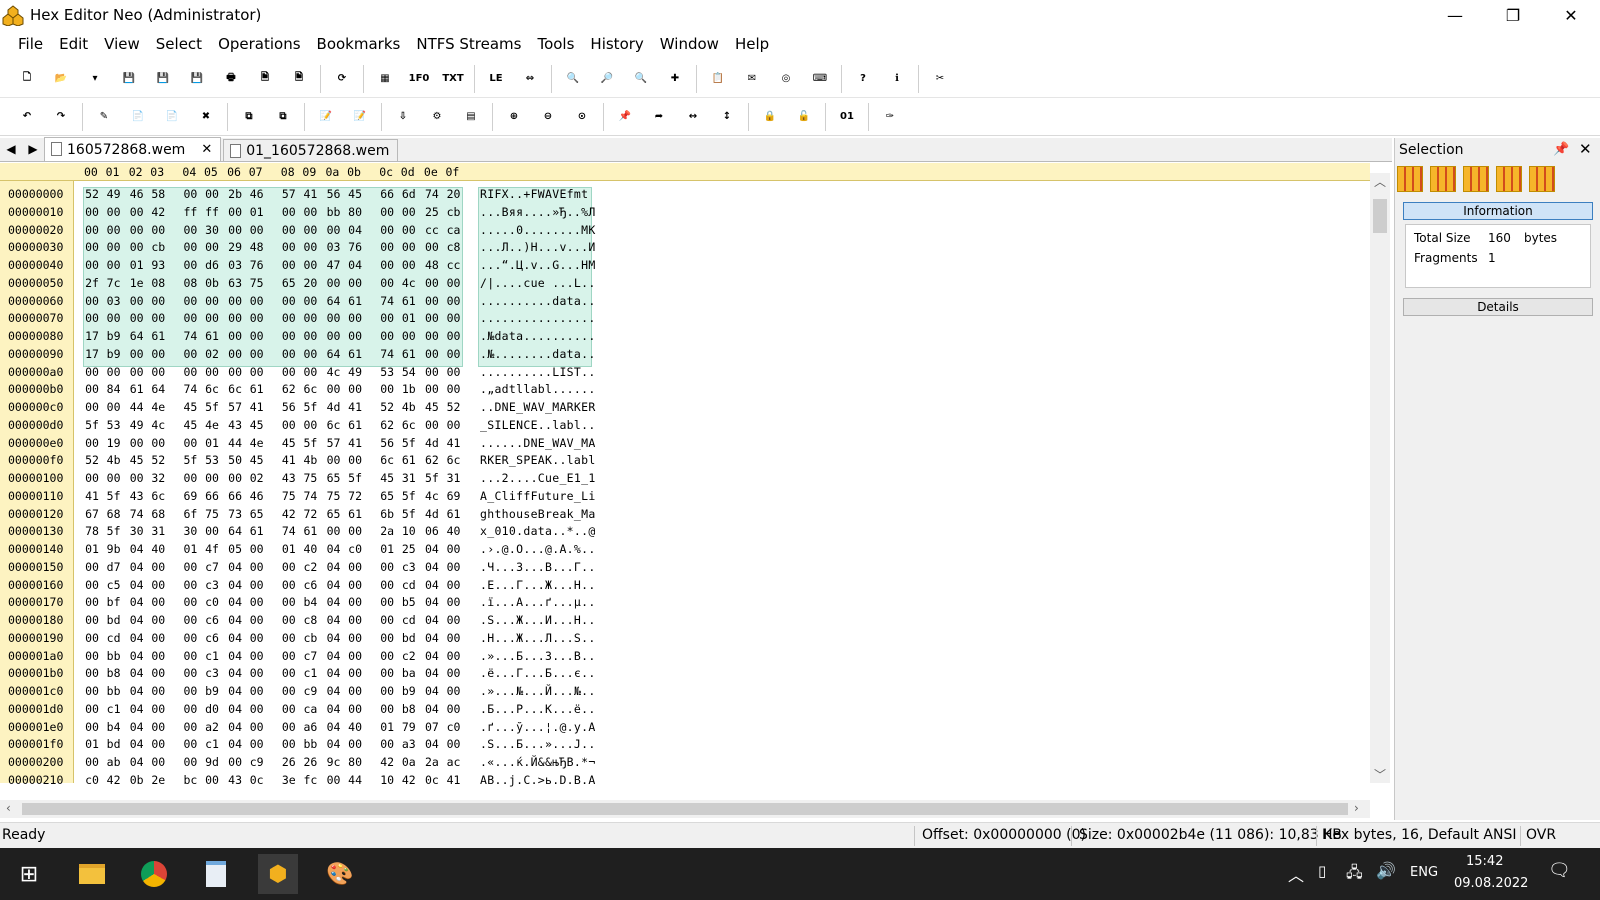  What do you see at coordinates (537, 247) in the screenshot?
I see `row-text: ...Л..)H...v...И` at bounding box center [537, 247].